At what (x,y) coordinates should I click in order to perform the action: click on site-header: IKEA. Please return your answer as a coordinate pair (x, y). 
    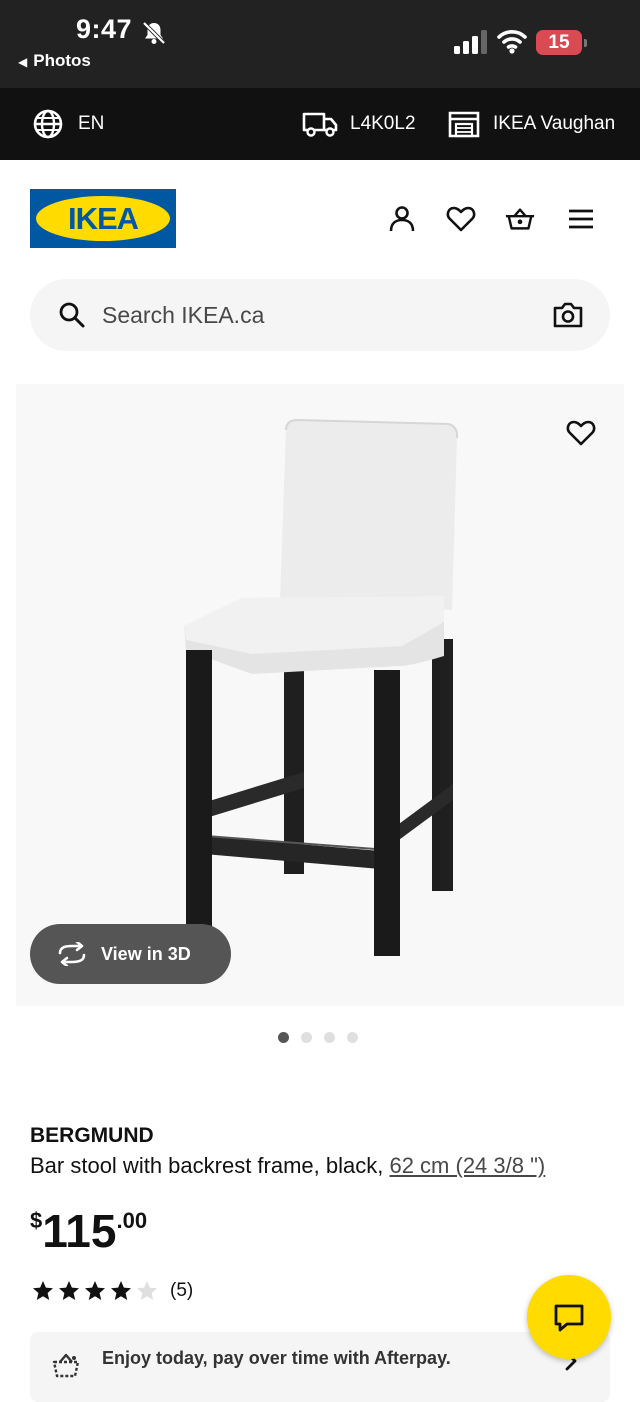
    Looking at the image, I should click on (320, 219).